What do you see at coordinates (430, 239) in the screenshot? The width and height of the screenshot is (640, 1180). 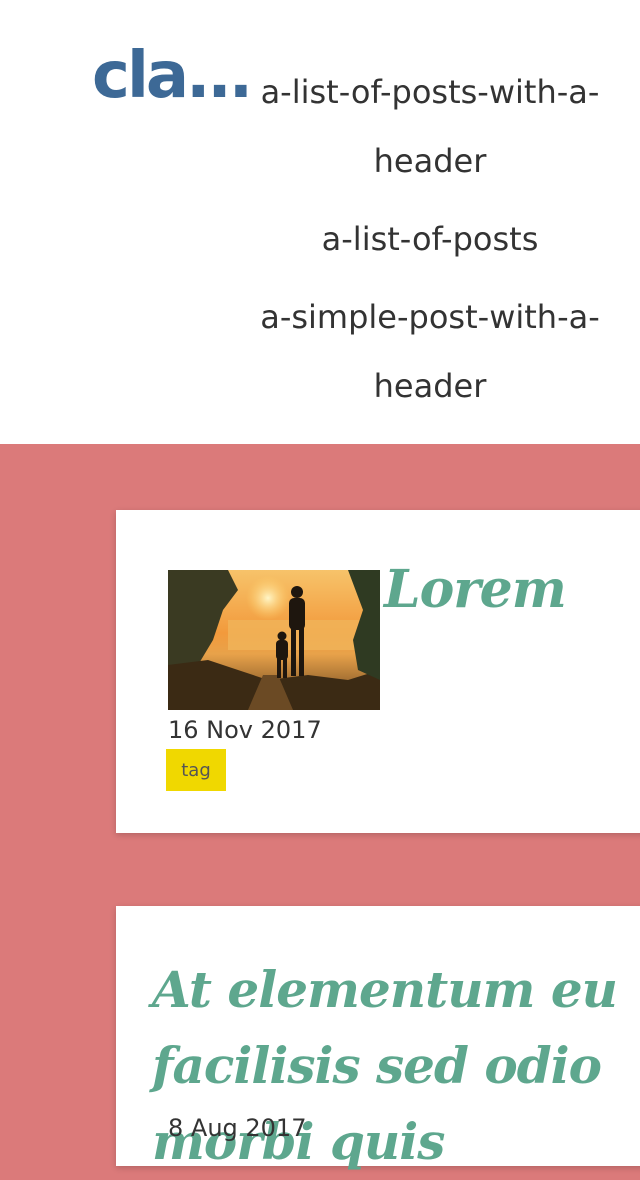 I see `nav-link-list-of-posts: a-list-of-posts` at bounding box center [430, 239].